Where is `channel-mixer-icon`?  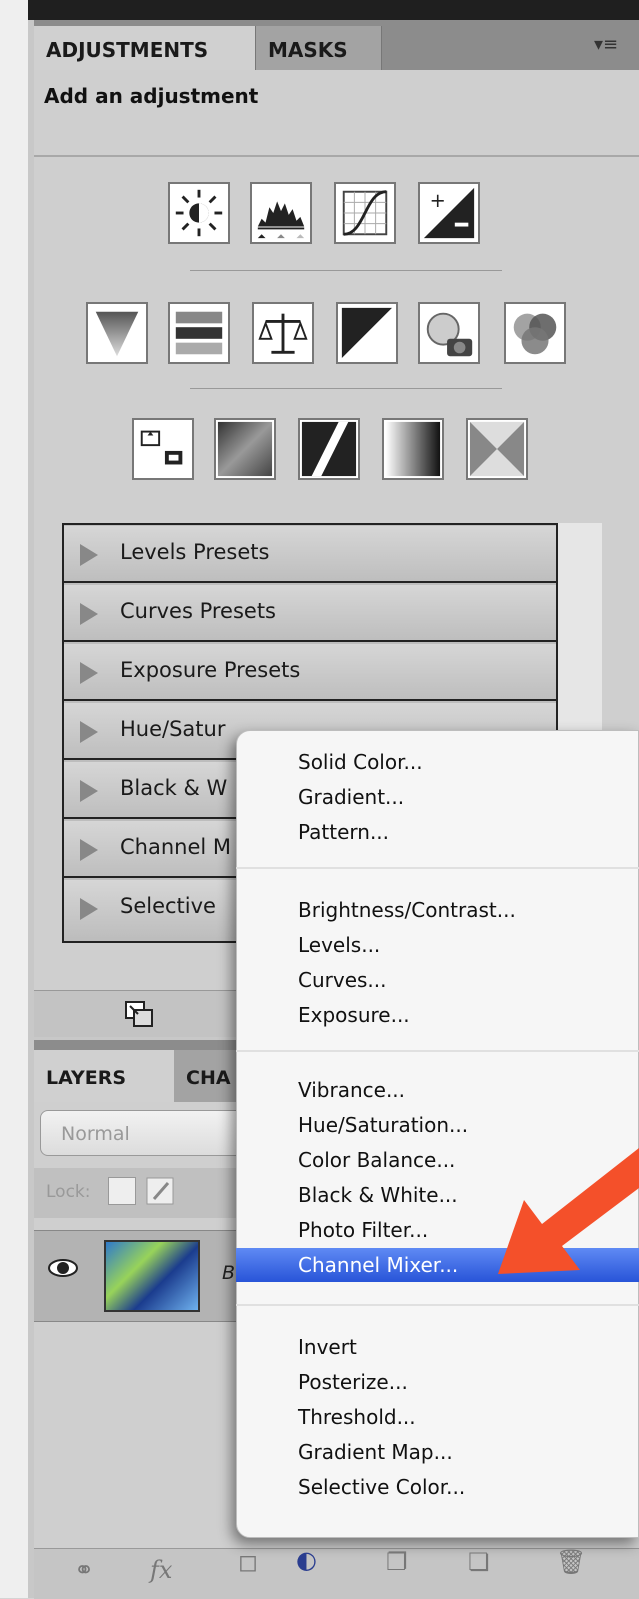 channel-mixer-icon is located at coordinates (535, 333).